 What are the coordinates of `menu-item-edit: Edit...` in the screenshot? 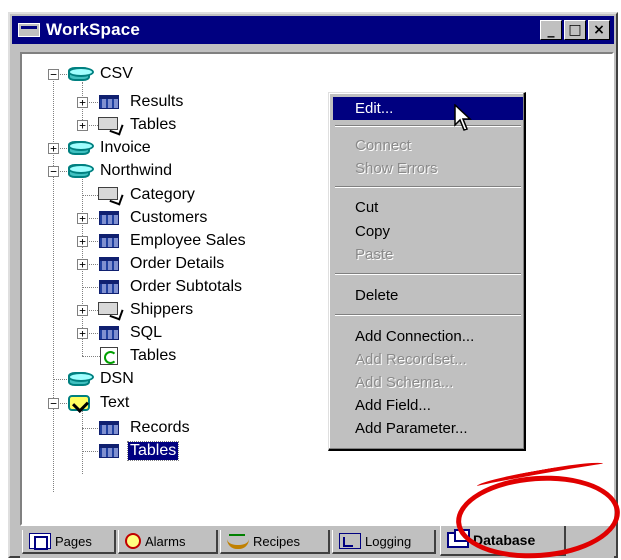 It's located at (428, 108).